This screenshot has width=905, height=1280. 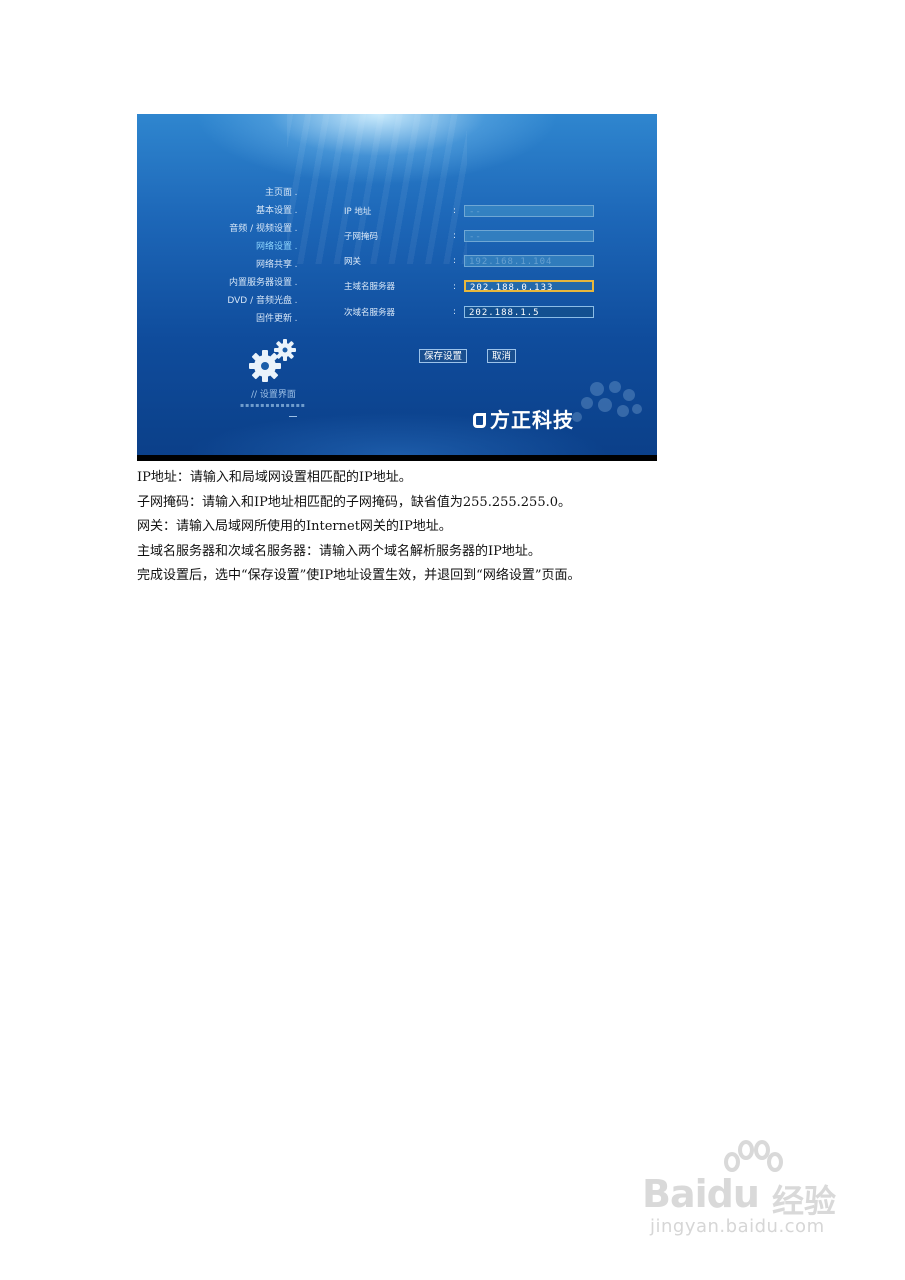 I want to click on menu-item-home: 主页面., so click(x=218, y=193).